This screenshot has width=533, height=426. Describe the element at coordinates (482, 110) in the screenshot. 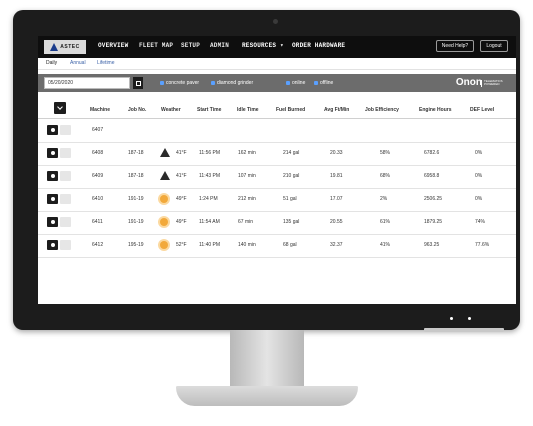

I see `col-def-level: DEF Level` at that location.